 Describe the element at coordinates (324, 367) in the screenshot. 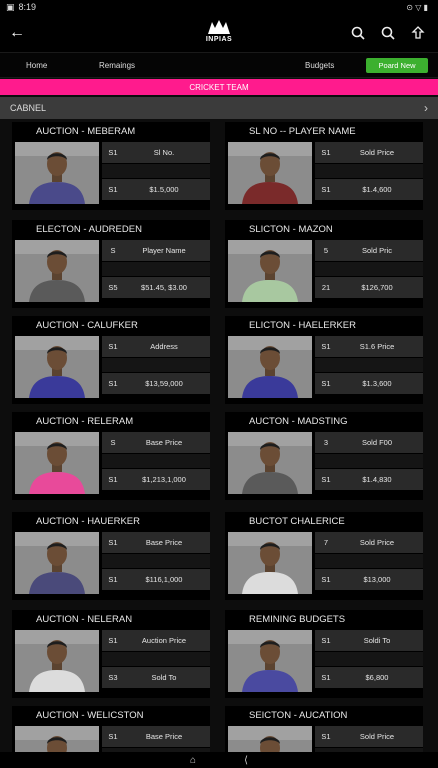

I see `card-body: S1 S1.6 Price S1 $1.3,600` at that location.